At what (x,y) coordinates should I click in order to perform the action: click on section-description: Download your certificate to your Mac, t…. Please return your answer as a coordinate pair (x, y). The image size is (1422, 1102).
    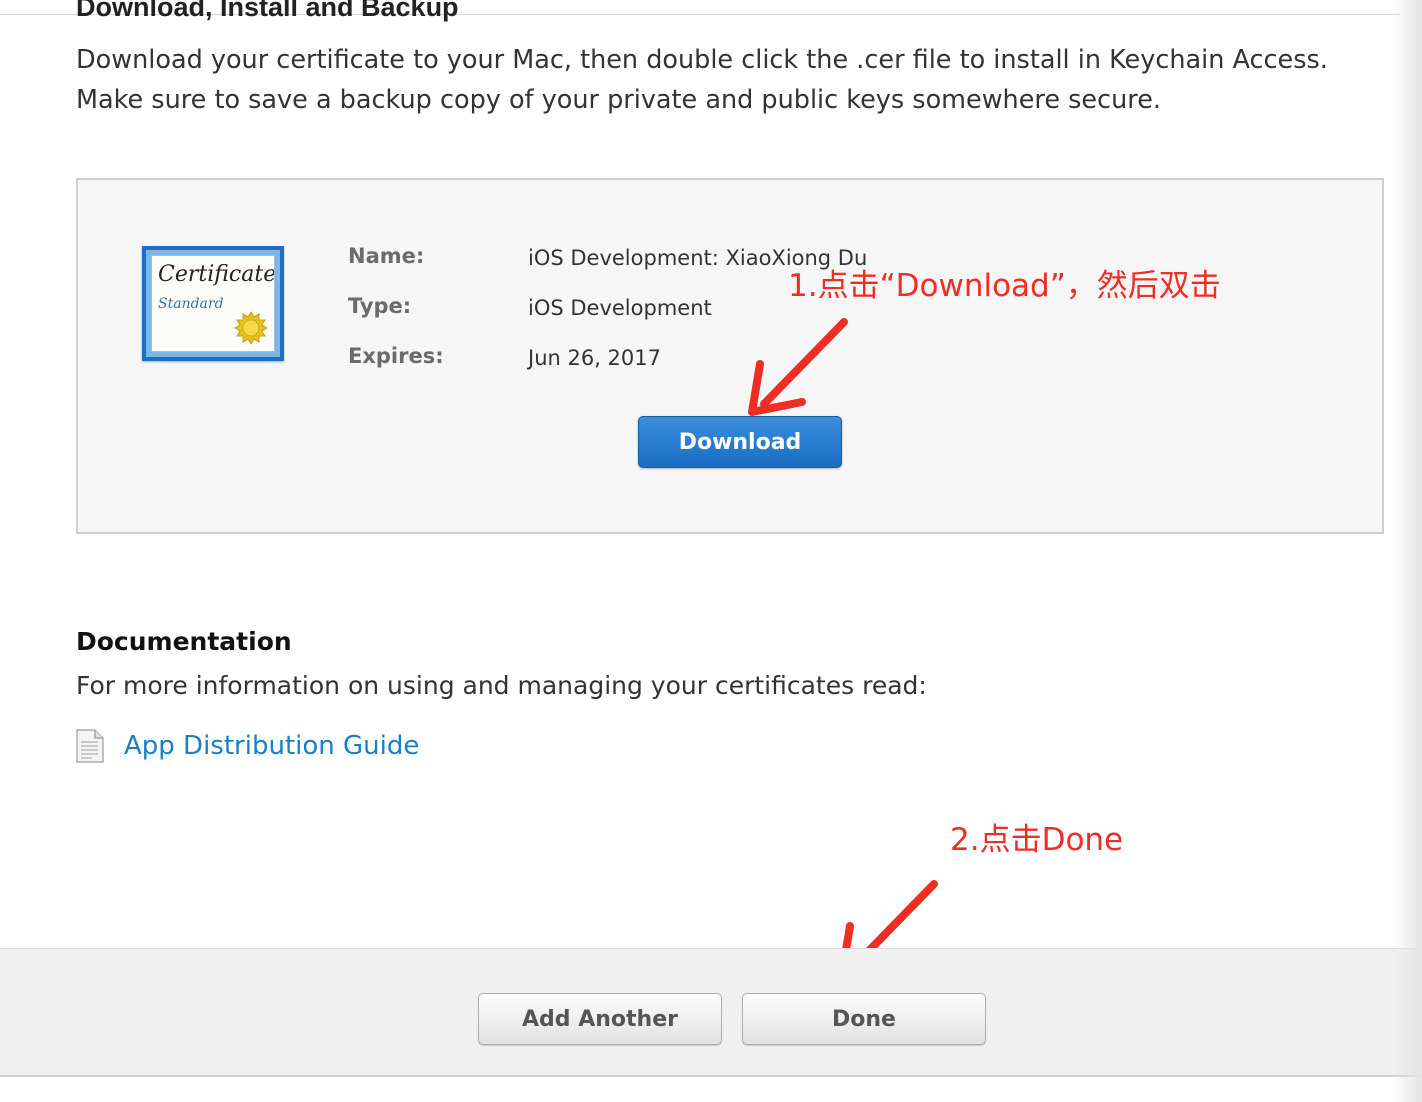
    Looking at the image, I should click on (702, 80).